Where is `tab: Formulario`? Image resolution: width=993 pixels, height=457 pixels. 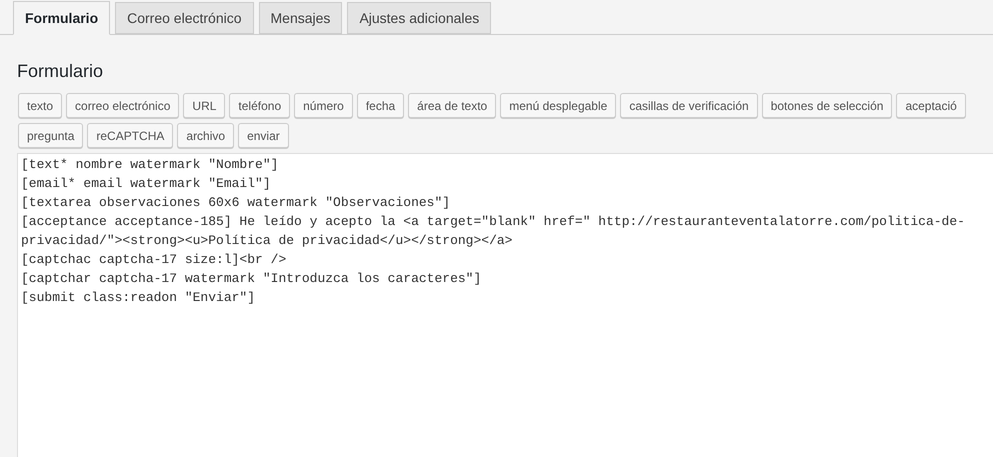 tab: Formulario is located at coordinates (61, 18).